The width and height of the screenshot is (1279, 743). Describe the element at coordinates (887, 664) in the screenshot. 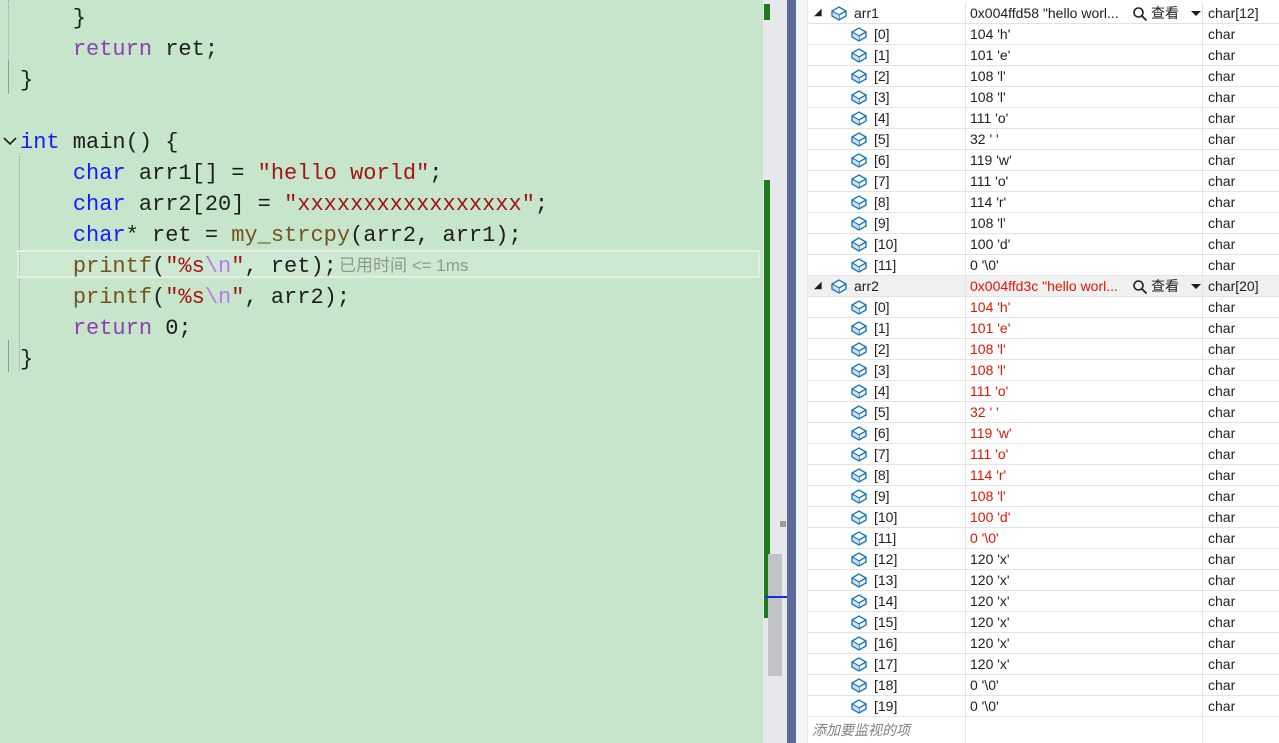

I see `name-cell: [17]` at that location.